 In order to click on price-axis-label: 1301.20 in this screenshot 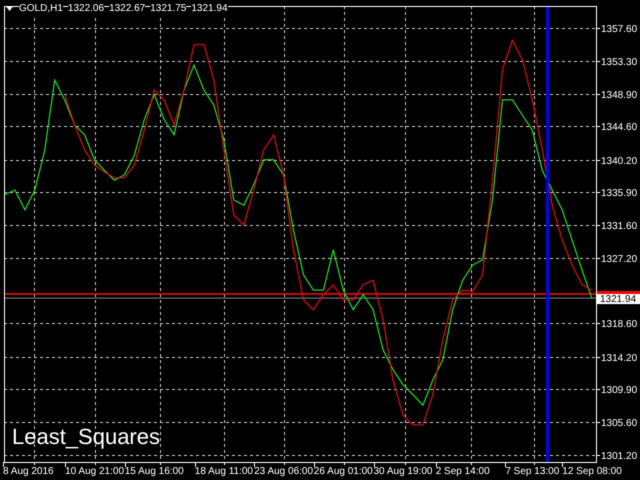, I will do `click(619, 456)`.